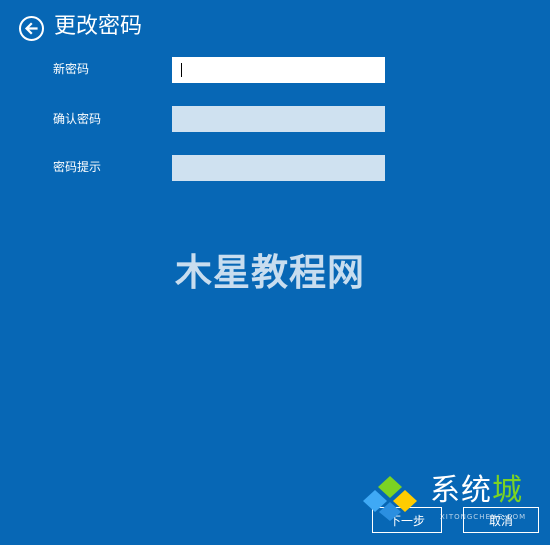  Describe the element at coordinates (77, 119) in the screenshot. I see `confirm-password-label: 确认密码` at that location.